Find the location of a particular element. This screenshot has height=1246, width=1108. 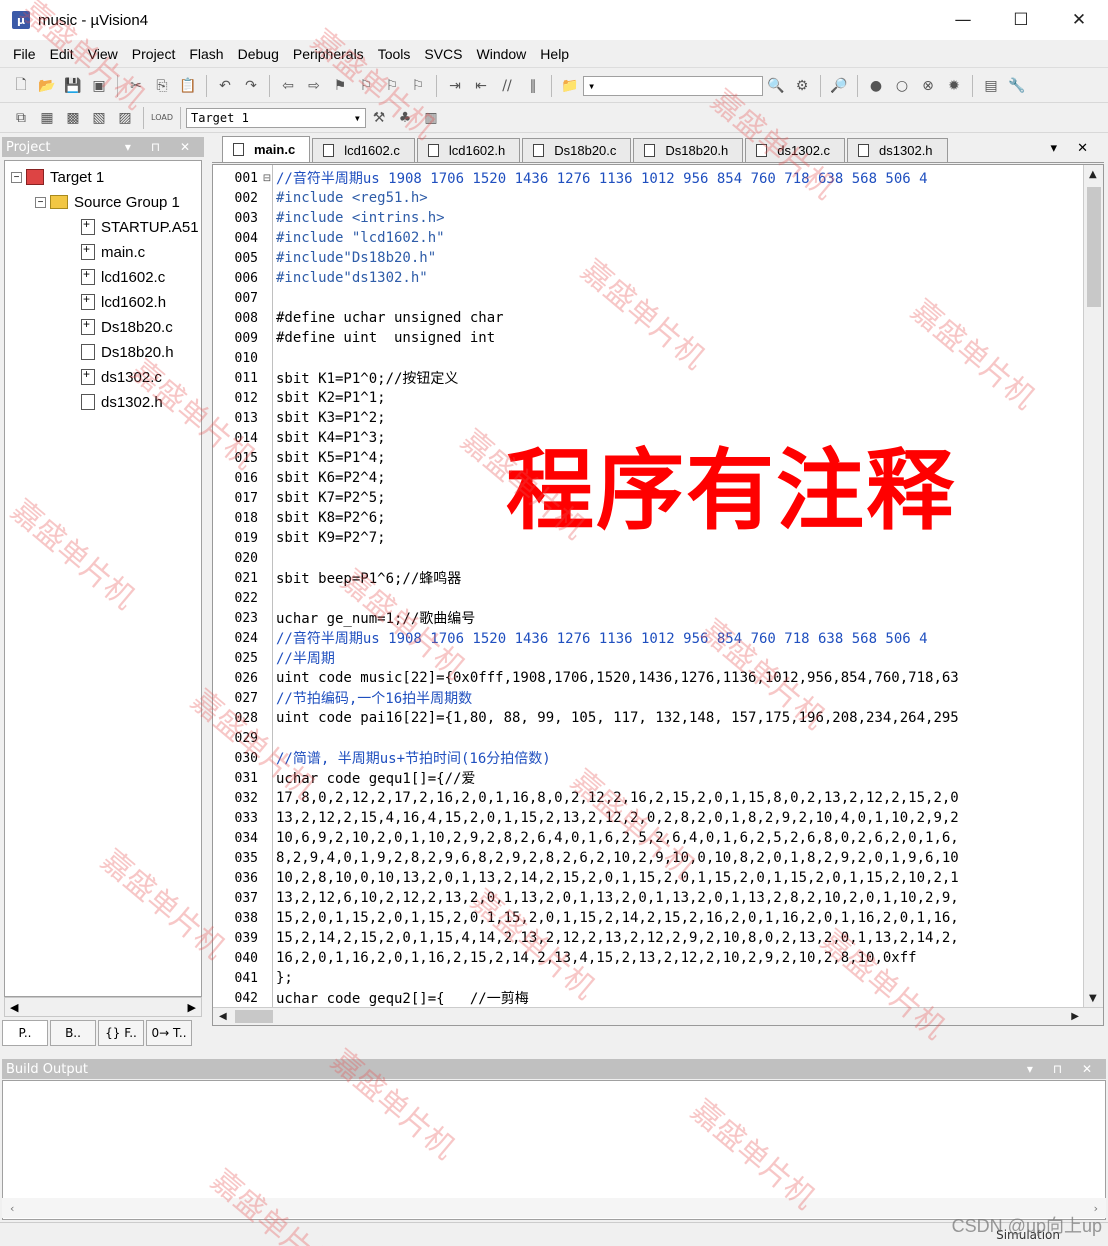

target-select: Target 1 ▾ is located at coordinates (276, 117).